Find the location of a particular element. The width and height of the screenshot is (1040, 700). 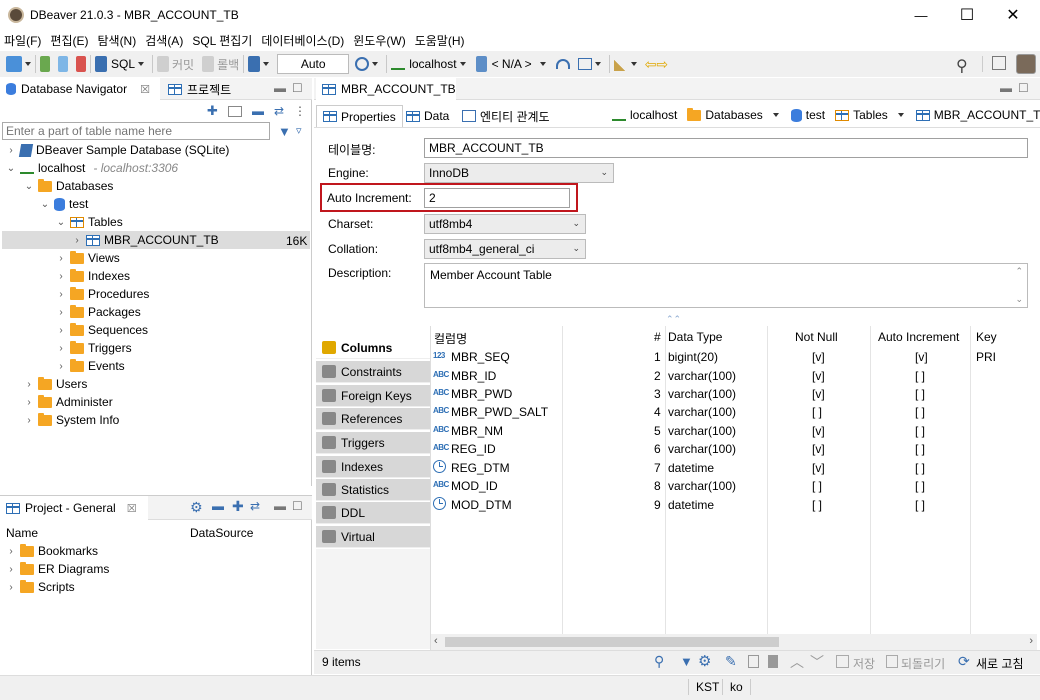

subtab-er-diagram: 엔티티 관계도 is located at coordinates (506, 116).